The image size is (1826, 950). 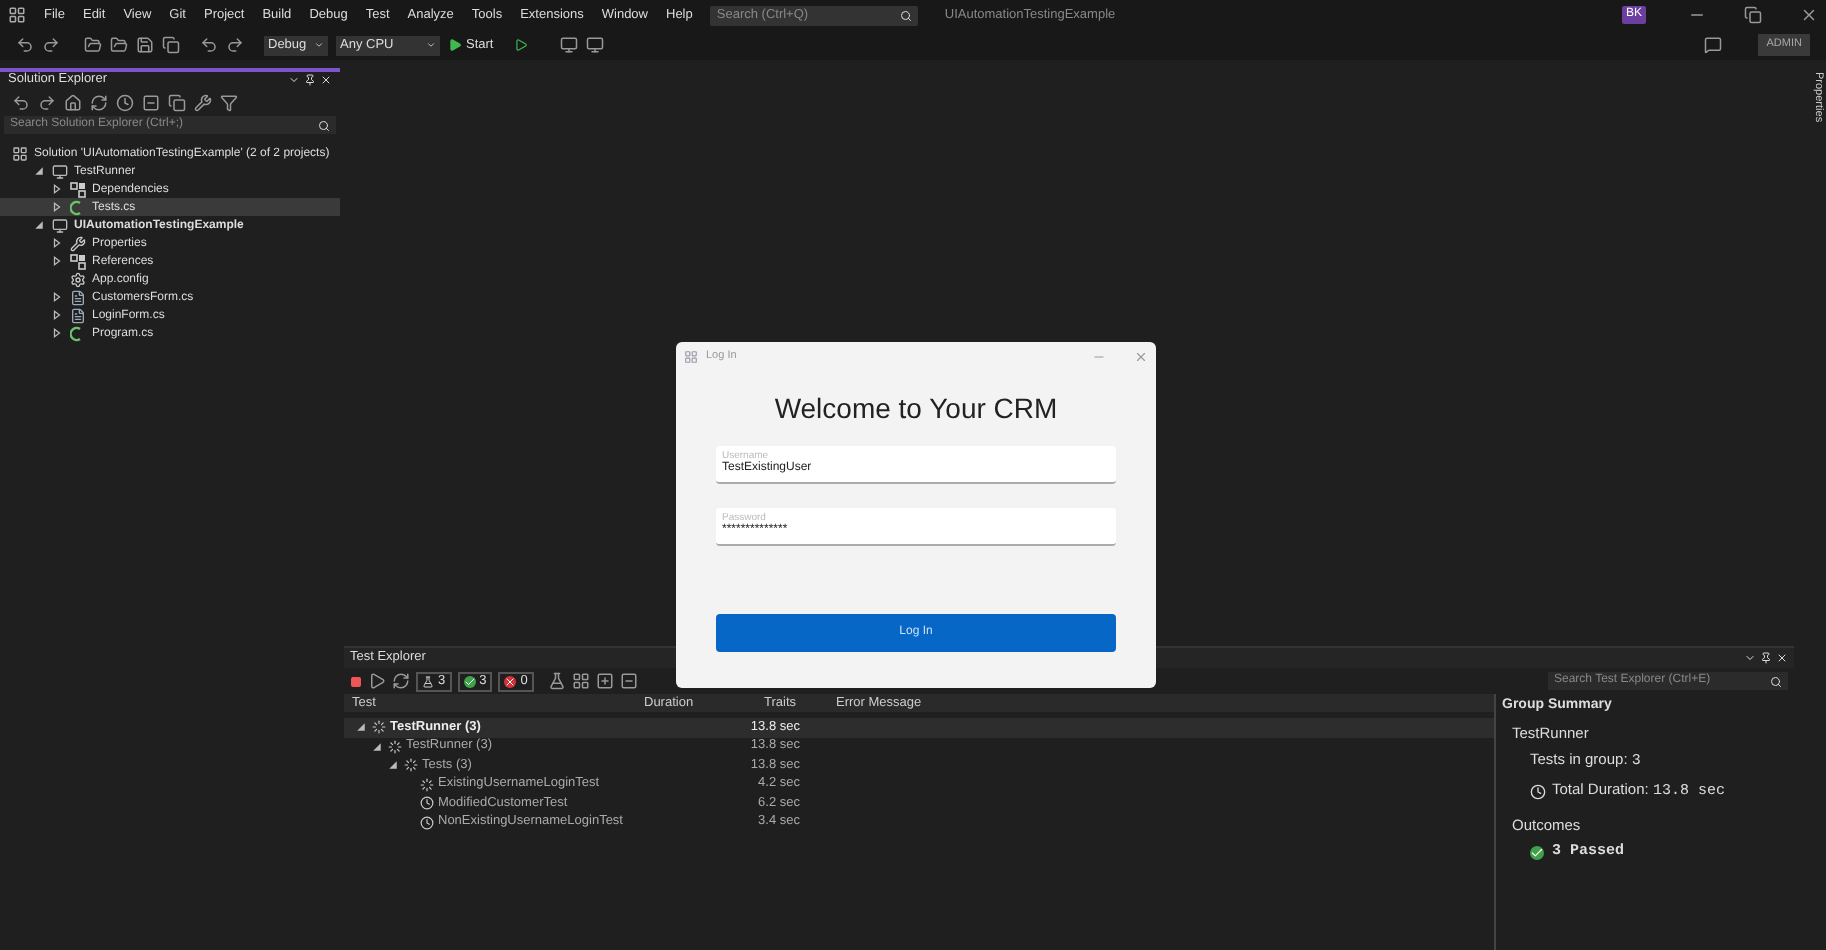 What do you see at coordinates (604, 681) in the screenshot?
I see `expand-all-icon` at bounding box center [604, 681].